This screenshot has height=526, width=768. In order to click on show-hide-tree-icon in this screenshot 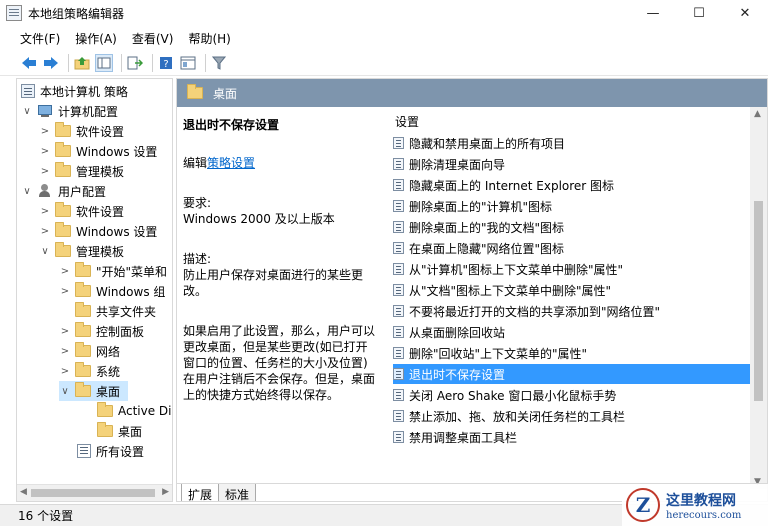, I will do `click(104, 62)`.